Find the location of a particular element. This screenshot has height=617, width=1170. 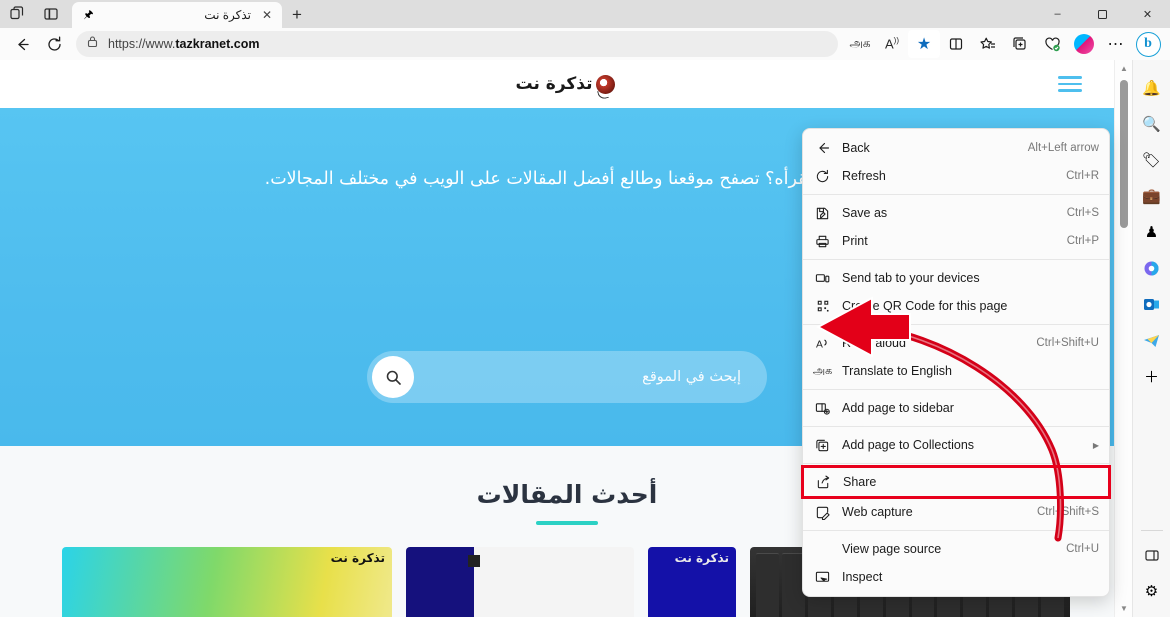

menu-item-share: Share is located at coordinates (956, 482).